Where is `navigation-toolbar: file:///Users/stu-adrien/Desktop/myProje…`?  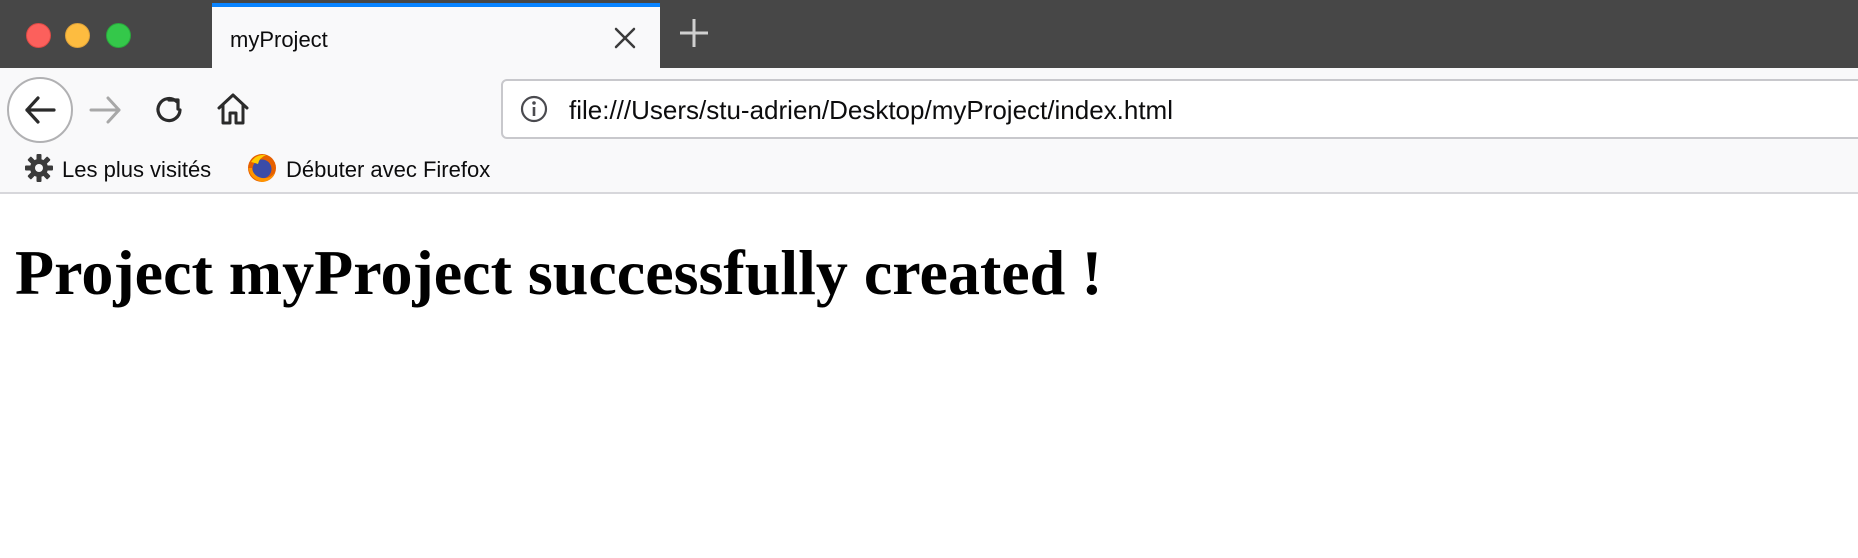
navigation-toolbar: file:///Users/stu-adrien/Desktop/myProje… is located at coordinates (929, 108).